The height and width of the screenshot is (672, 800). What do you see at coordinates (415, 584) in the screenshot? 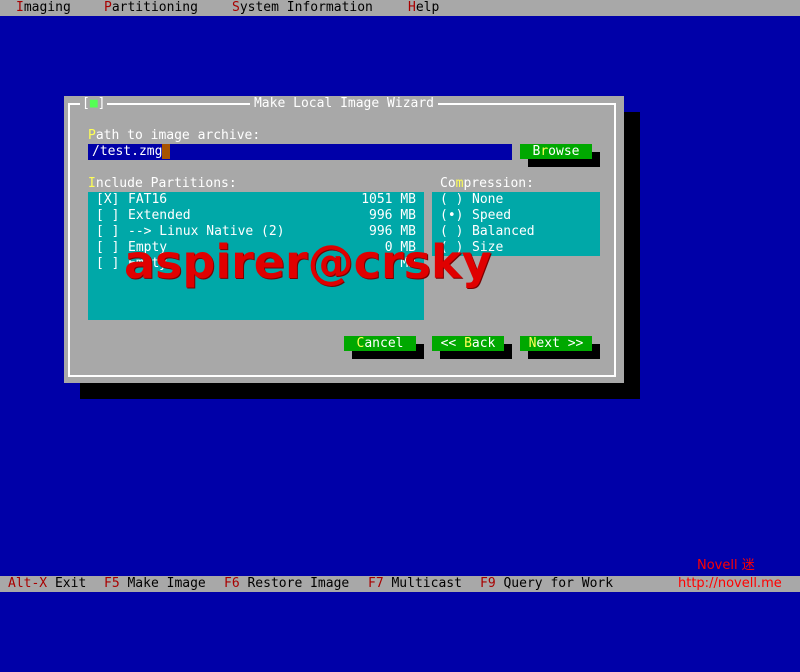
I see `fkey-multicast: F7 Multicast` at bounding box center [415, 584].